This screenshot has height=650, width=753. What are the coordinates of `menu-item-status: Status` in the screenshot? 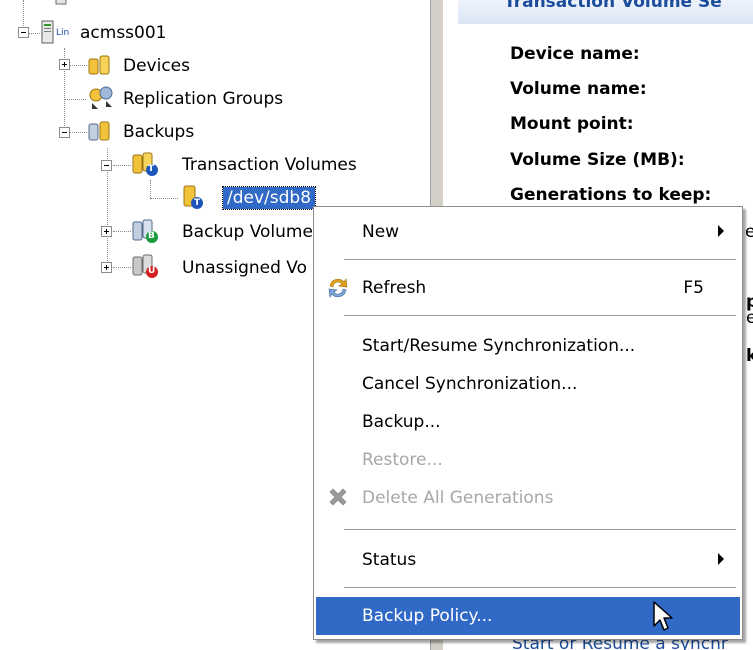 It's located at (528, 560).